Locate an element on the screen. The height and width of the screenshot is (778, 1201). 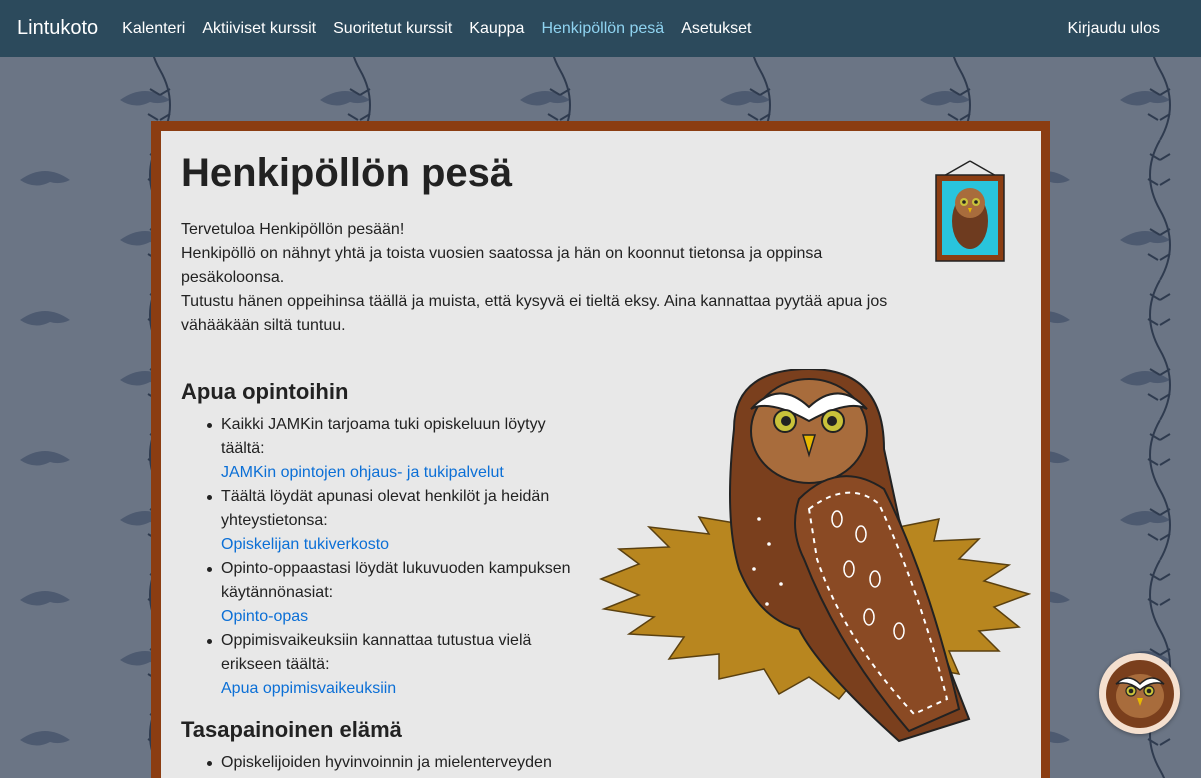
nav-link-asetukset: Asetukset is located at coordinates (716, 29).